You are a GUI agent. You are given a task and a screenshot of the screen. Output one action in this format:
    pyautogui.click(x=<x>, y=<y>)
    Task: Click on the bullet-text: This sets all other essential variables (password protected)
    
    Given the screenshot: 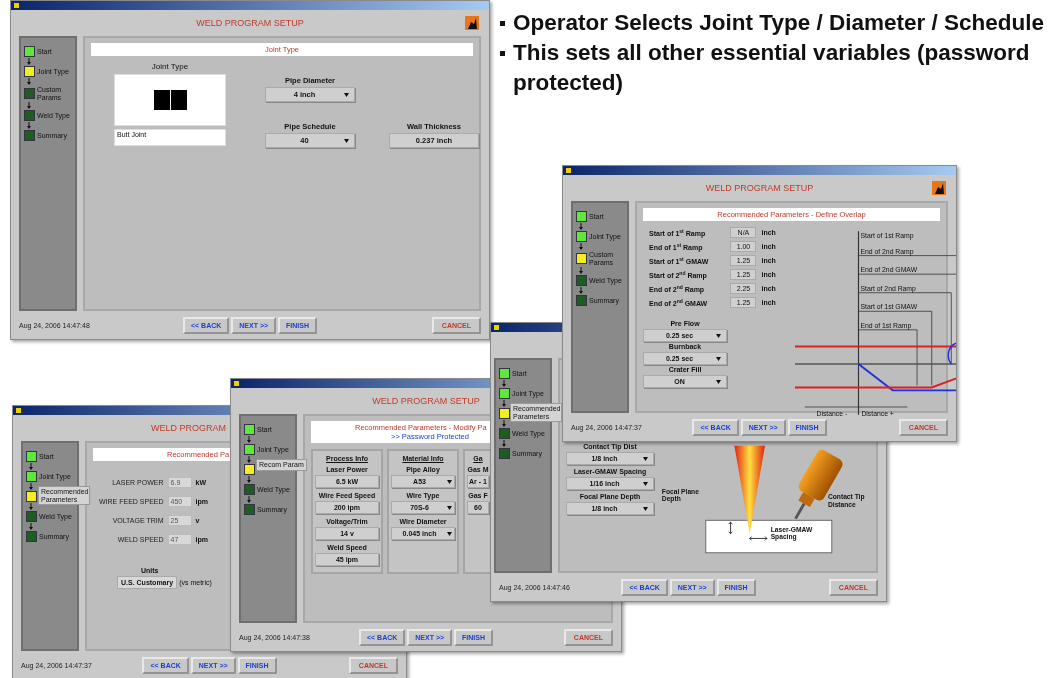 What is the action you would take?
    pyautogui.click(x=772, y=68)
    